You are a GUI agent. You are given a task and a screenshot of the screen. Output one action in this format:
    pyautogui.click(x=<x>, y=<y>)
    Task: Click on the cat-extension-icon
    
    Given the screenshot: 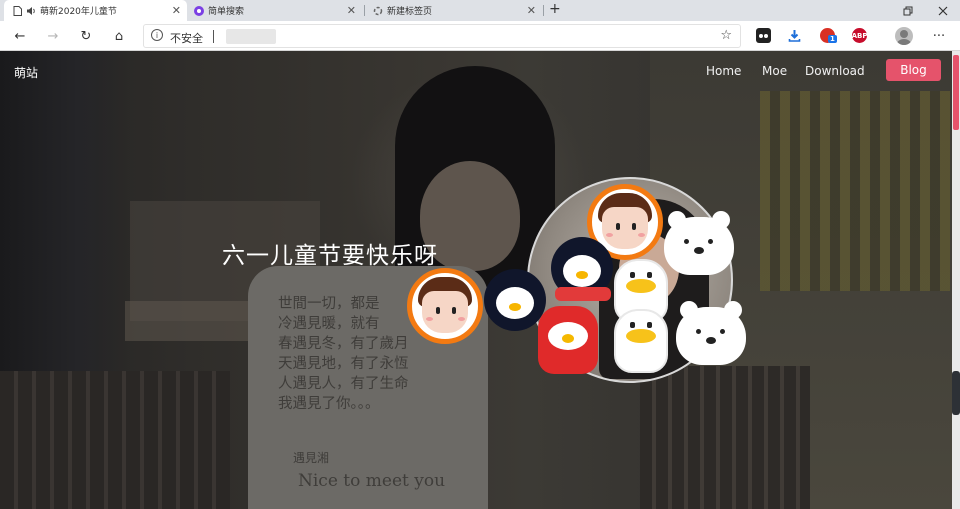 What is the action you would take?
    pyautogui.click(x=763, y=35)
    